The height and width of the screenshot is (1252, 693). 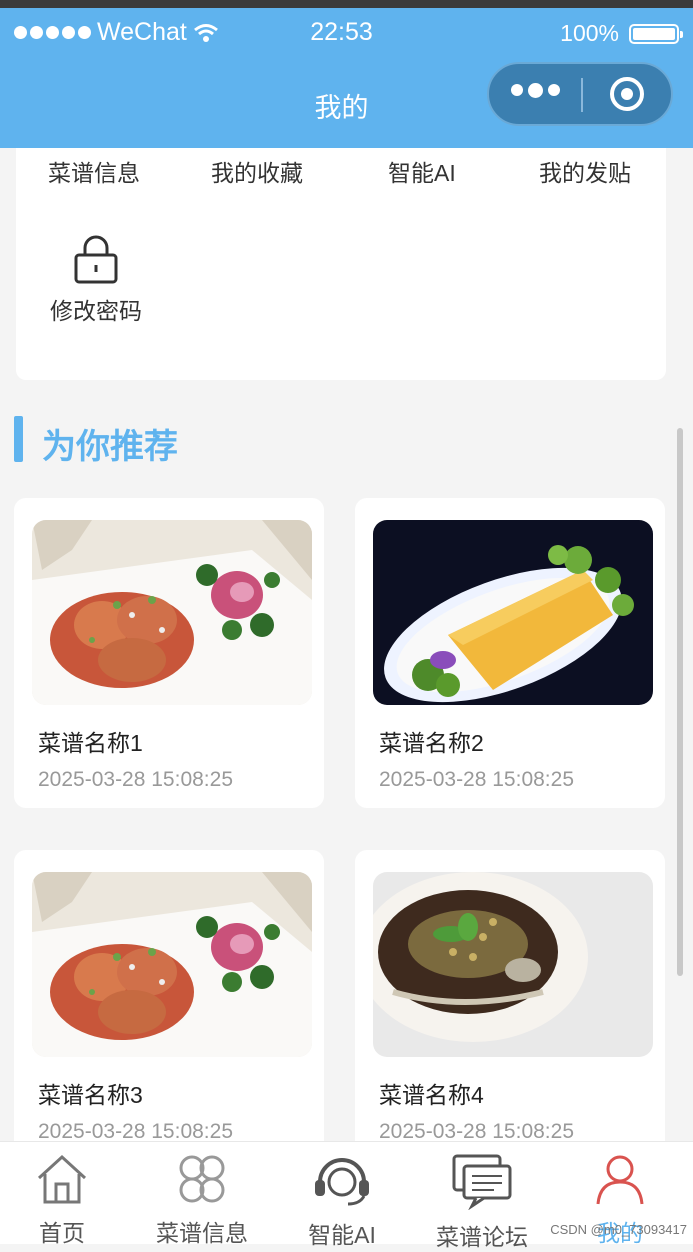 I want to click on tab-recipe-info: 菜谱信息, so click(x=202, y=1200).